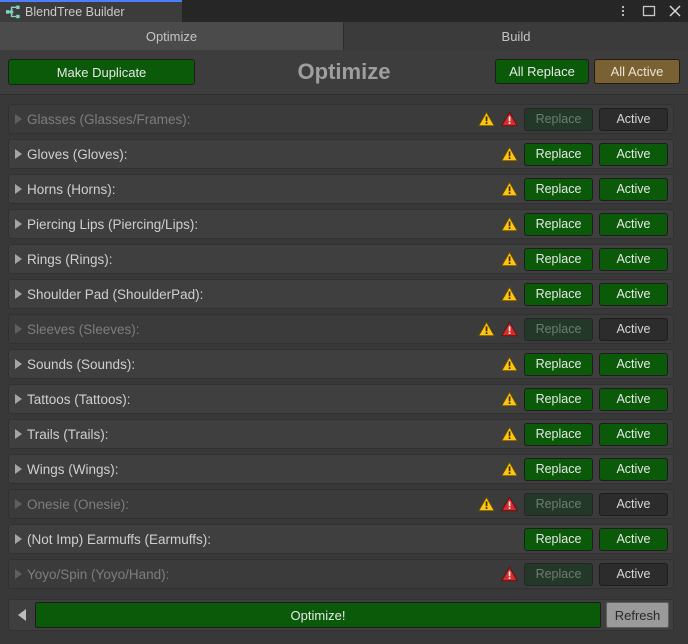  I want to click on list-item: Gloves (Gloves): Replace Active, so click(341, 154).